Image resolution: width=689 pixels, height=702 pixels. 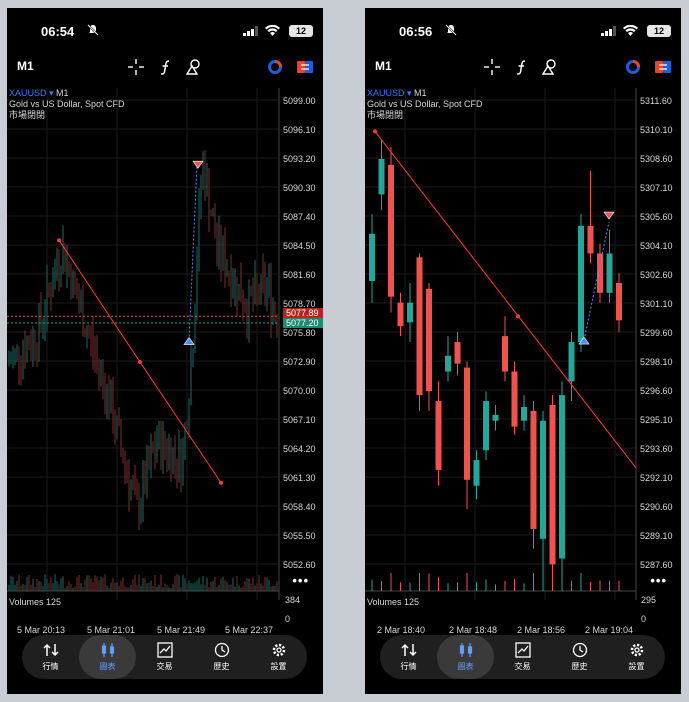 I want to click on price-axis-label: 5072.90, so click(x=299, y=362).